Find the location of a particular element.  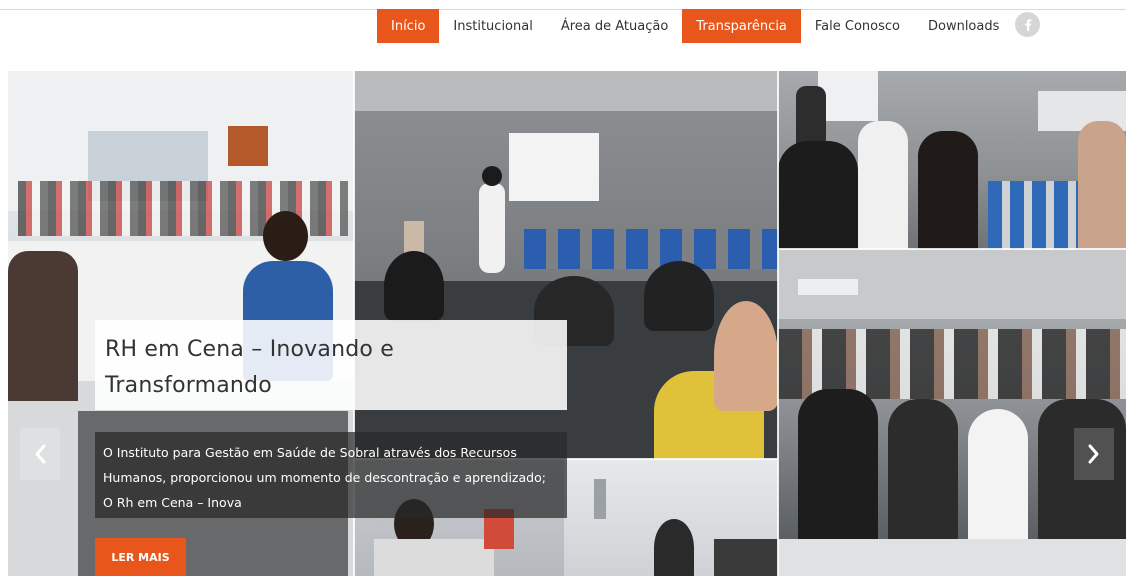

chevron-right-icon is located at coordinates (1093, 454).